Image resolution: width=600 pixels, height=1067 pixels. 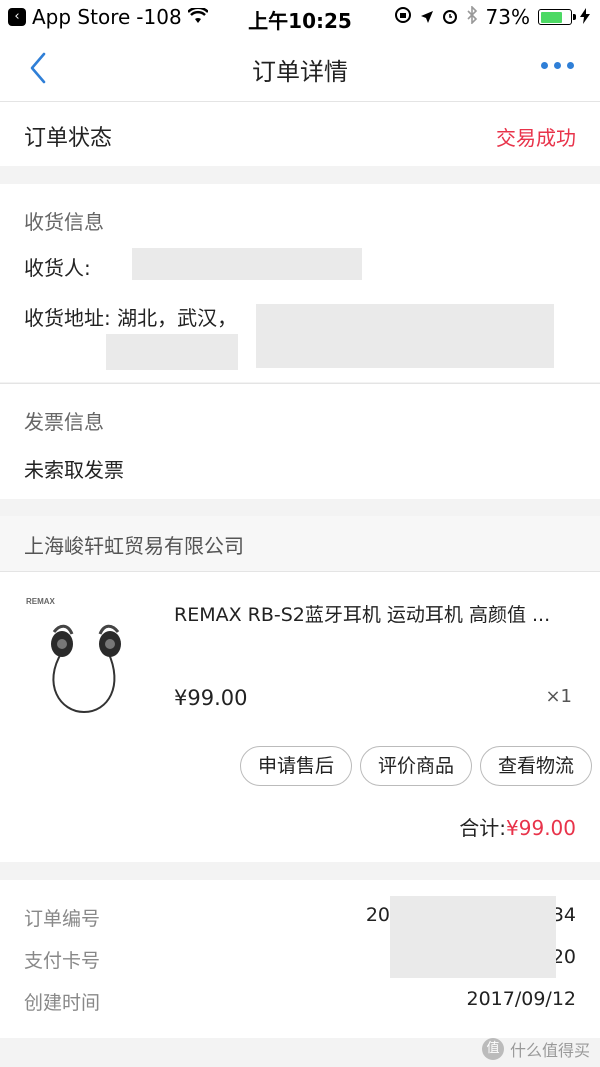 I want to click on nav-bar: 订单详情, so click(x=300, y=68).